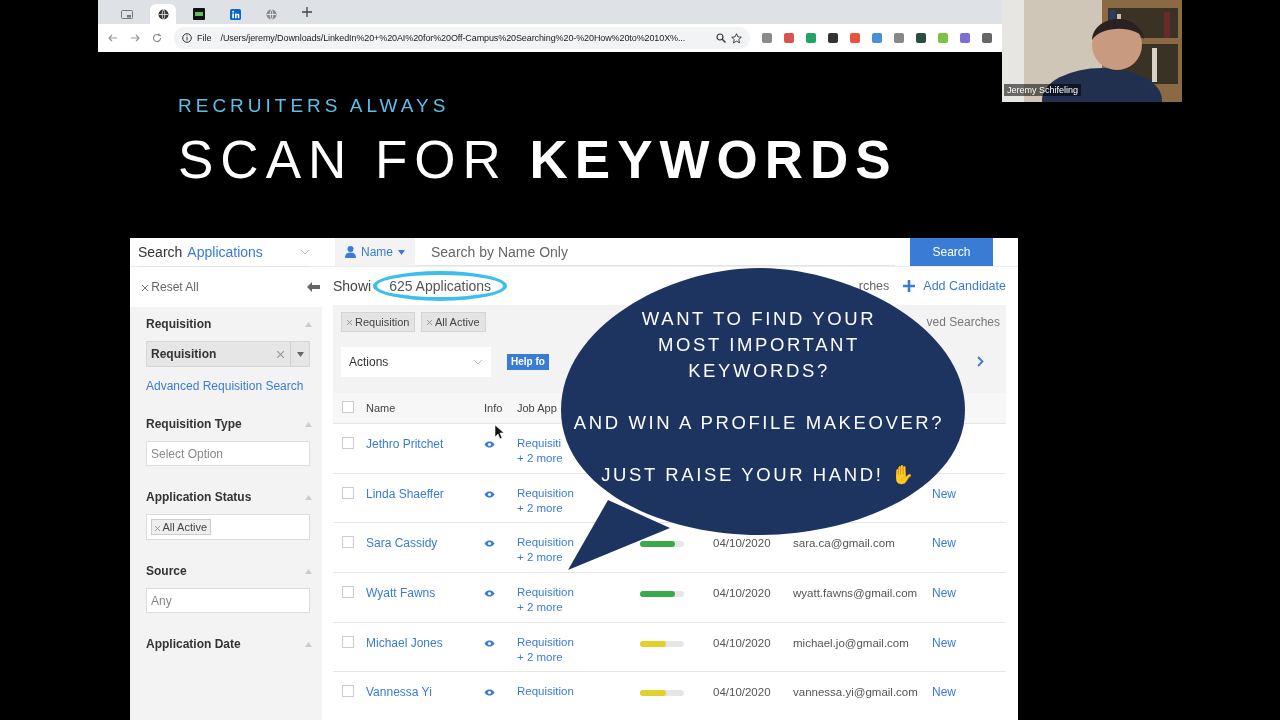 Image resolution: width=1280 pixels, height=720 pixels. Describe the element at coordinates (909, 285) in the screenshot. I see `plus-icon` at that location.